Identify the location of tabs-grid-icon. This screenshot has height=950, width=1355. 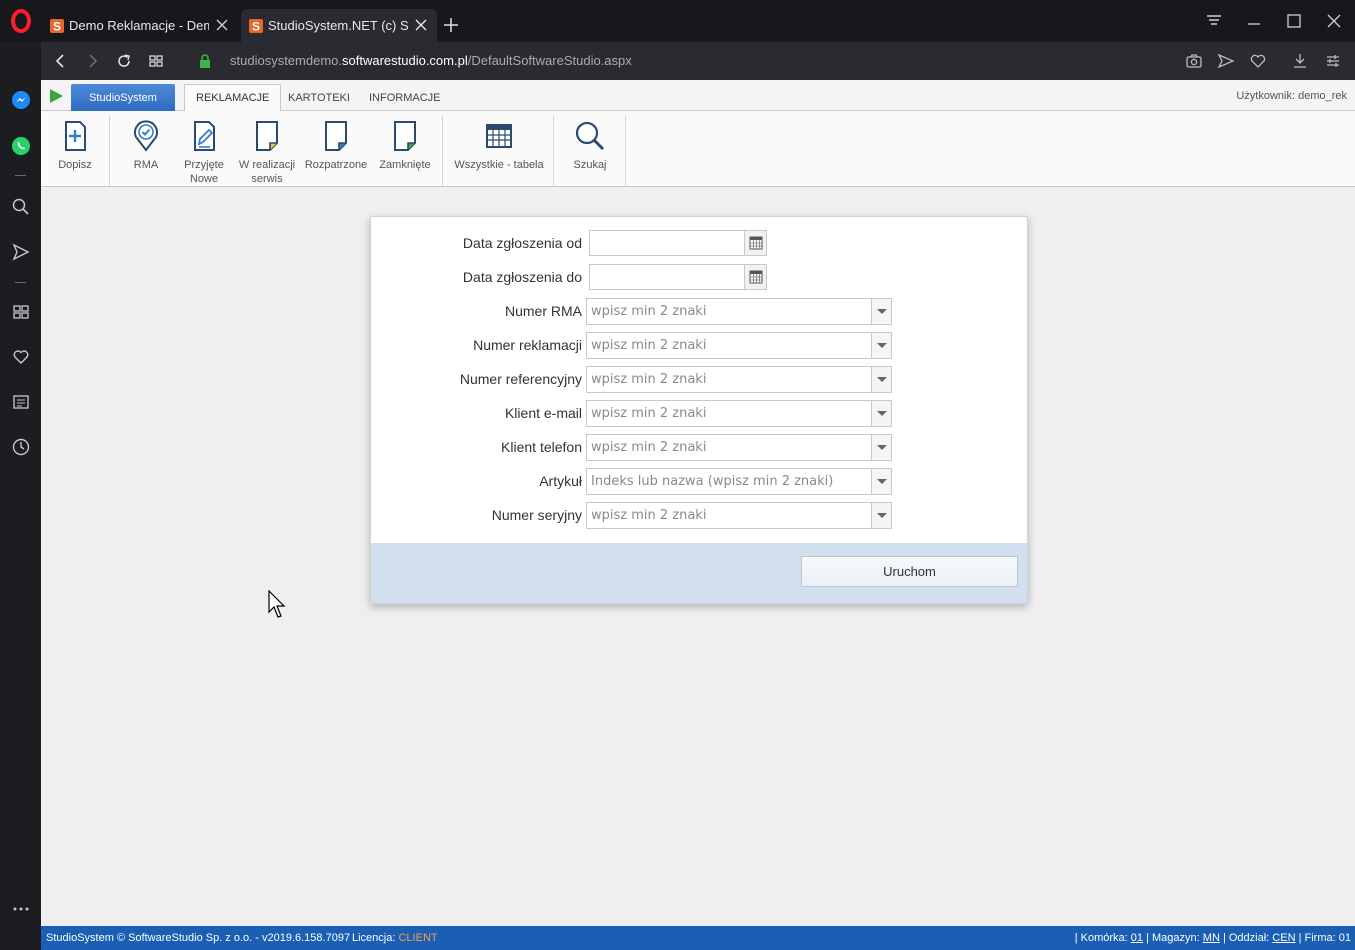
(156, 61).